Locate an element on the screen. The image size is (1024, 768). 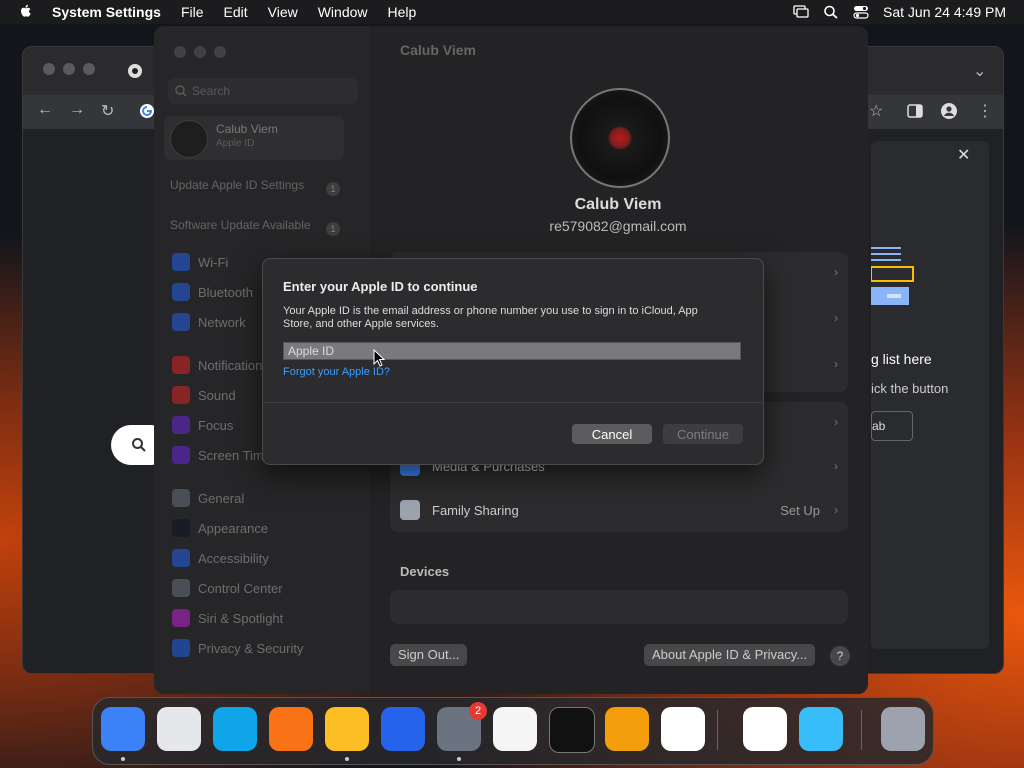
launchpad-icon is located at coordinates (179, 729).